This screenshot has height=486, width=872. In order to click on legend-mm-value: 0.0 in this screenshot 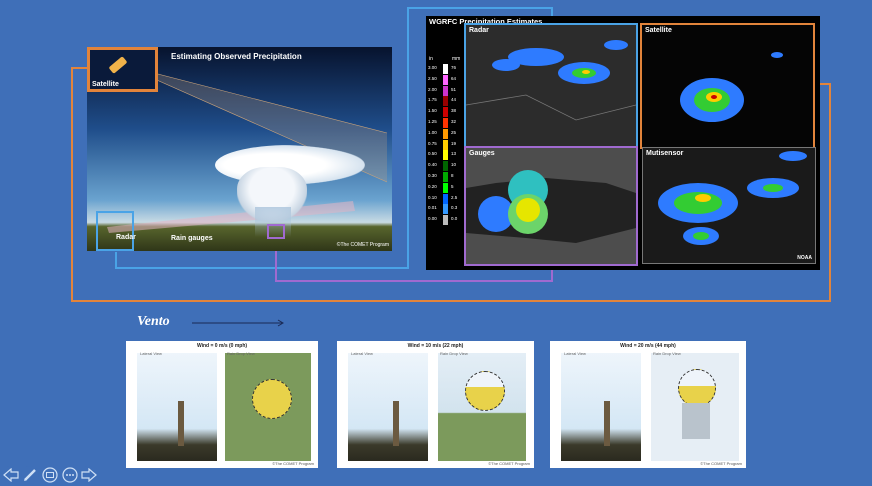, I will do `click(454, 219)`.